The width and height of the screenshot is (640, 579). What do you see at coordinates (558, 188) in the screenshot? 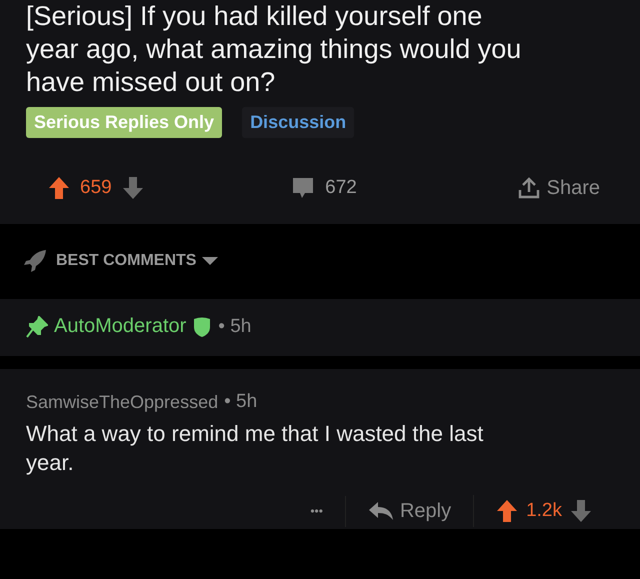
I see `share-button: Share` at bounding box center [558, 188].